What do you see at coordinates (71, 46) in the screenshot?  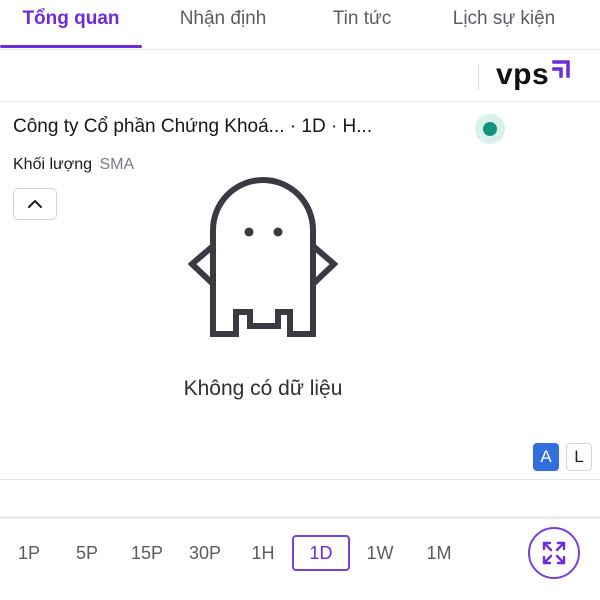 I see `active-tab-indicator` at bounding box center [71, 46].